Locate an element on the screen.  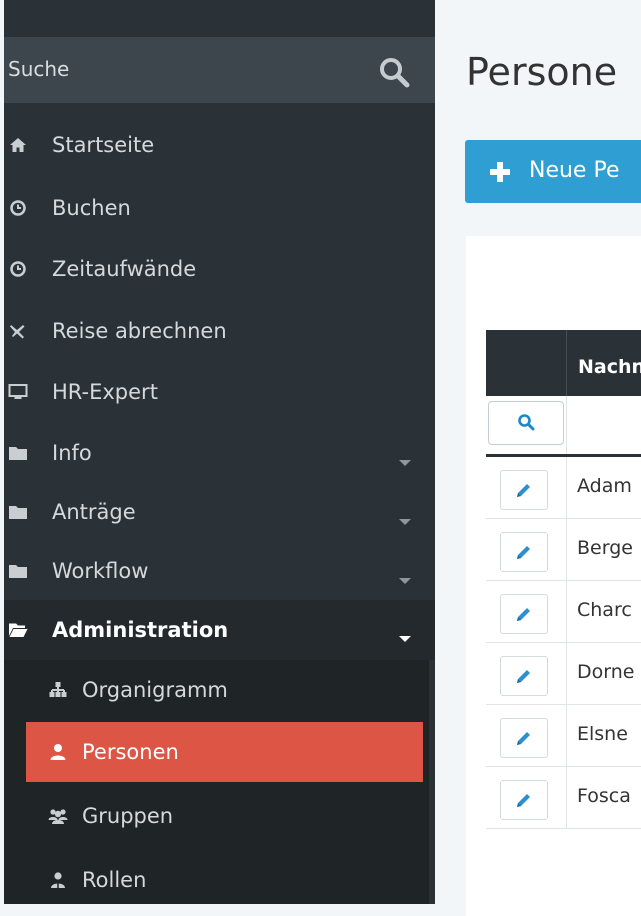
cell-nachname: Elsne is located at coordinates (602, 734).